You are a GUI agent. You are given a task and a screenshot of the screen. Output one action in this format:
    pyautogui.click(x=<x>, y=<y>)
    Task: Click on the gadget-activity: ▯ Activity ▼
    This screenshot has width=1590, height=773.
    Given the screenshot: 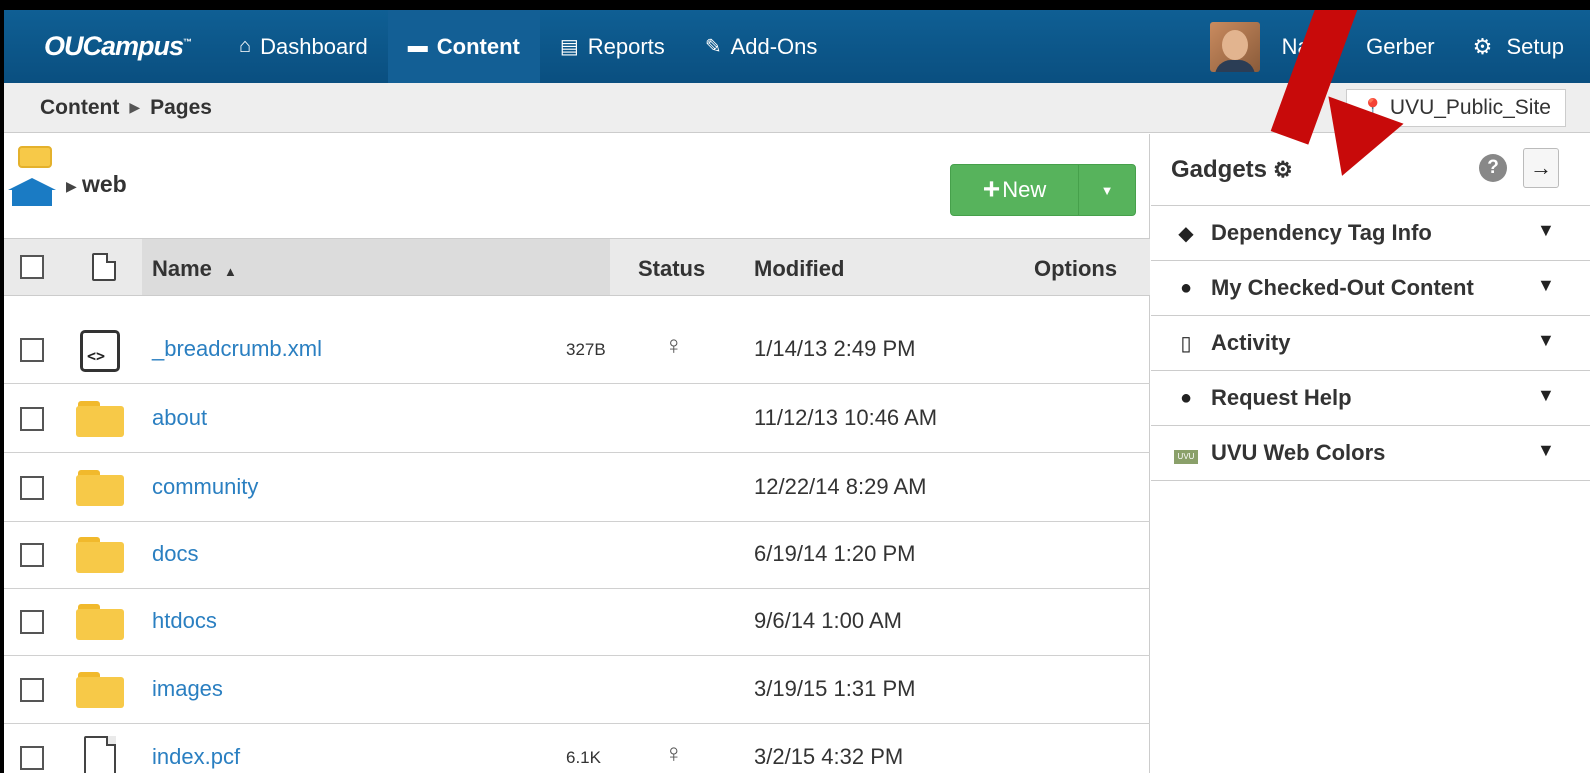 What is the action you would take?
    pyautogui.click(x=1370, y=343)
    